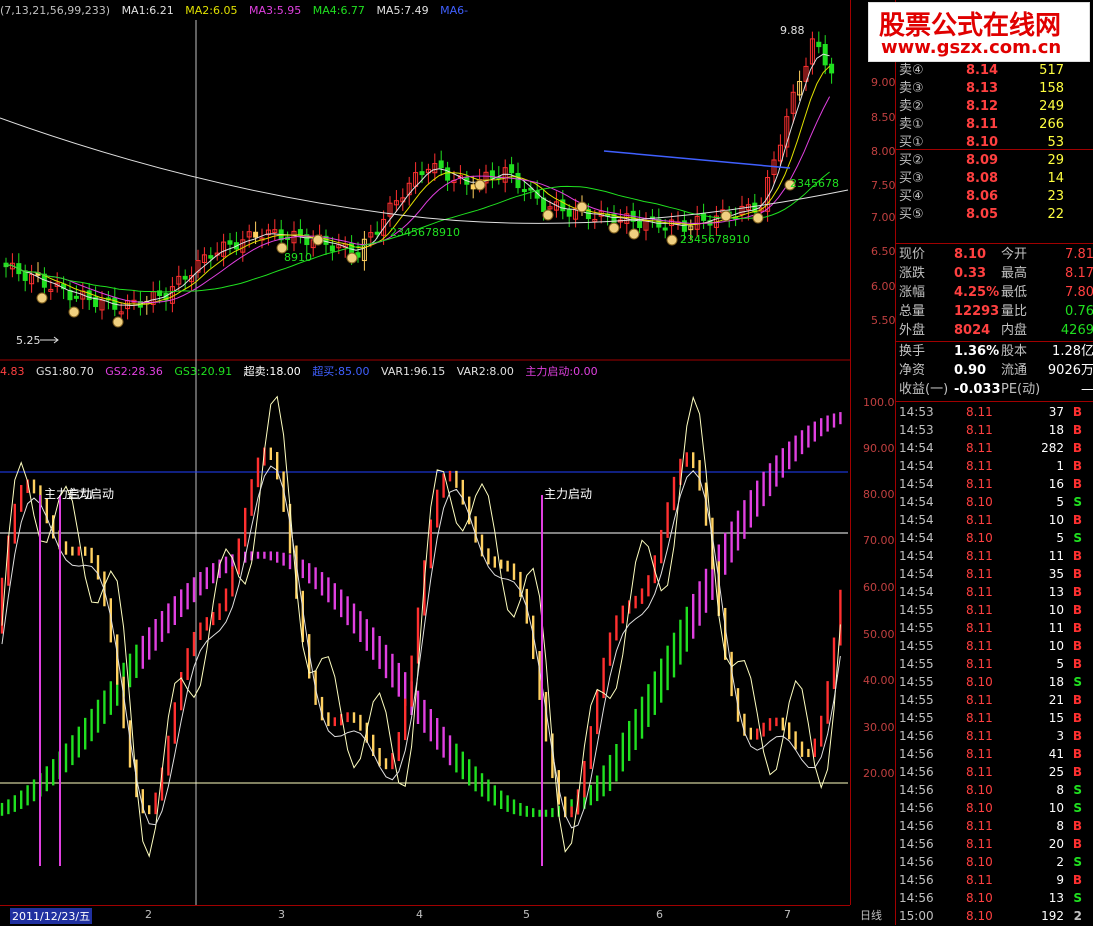 The image size is (1093, 926). What do you see at coordinates (994, 197) in the screenshot?
I see `order-book-row: 买④ 8.06 23` at bounding box center [994, 197].